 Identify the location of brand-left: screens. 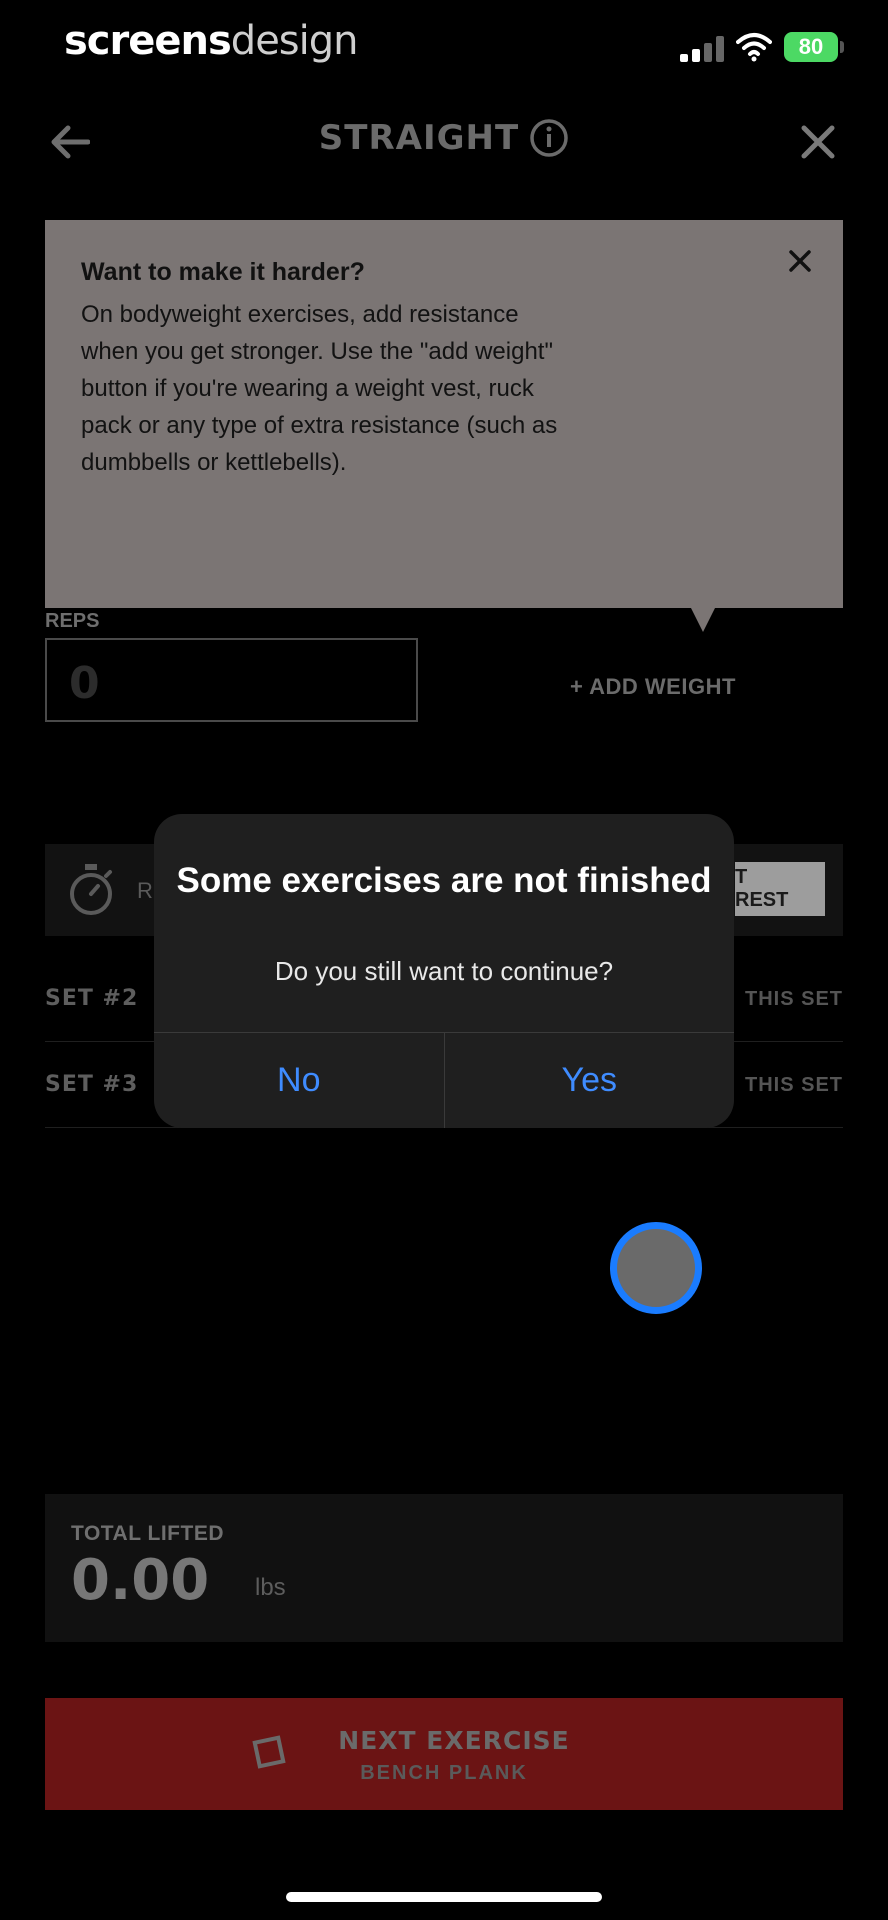
(148, 41).